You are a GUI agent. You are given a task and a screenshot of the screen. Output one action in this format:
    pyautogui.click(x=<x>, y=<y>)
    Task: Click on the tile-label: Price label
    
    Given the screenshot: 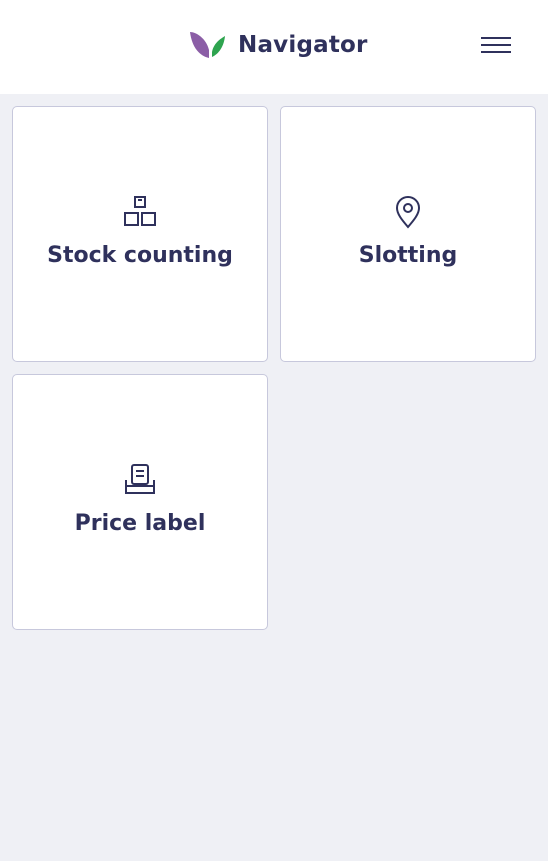 What is the action you would take?
    pyautogui.click(x=140, y=523)
    